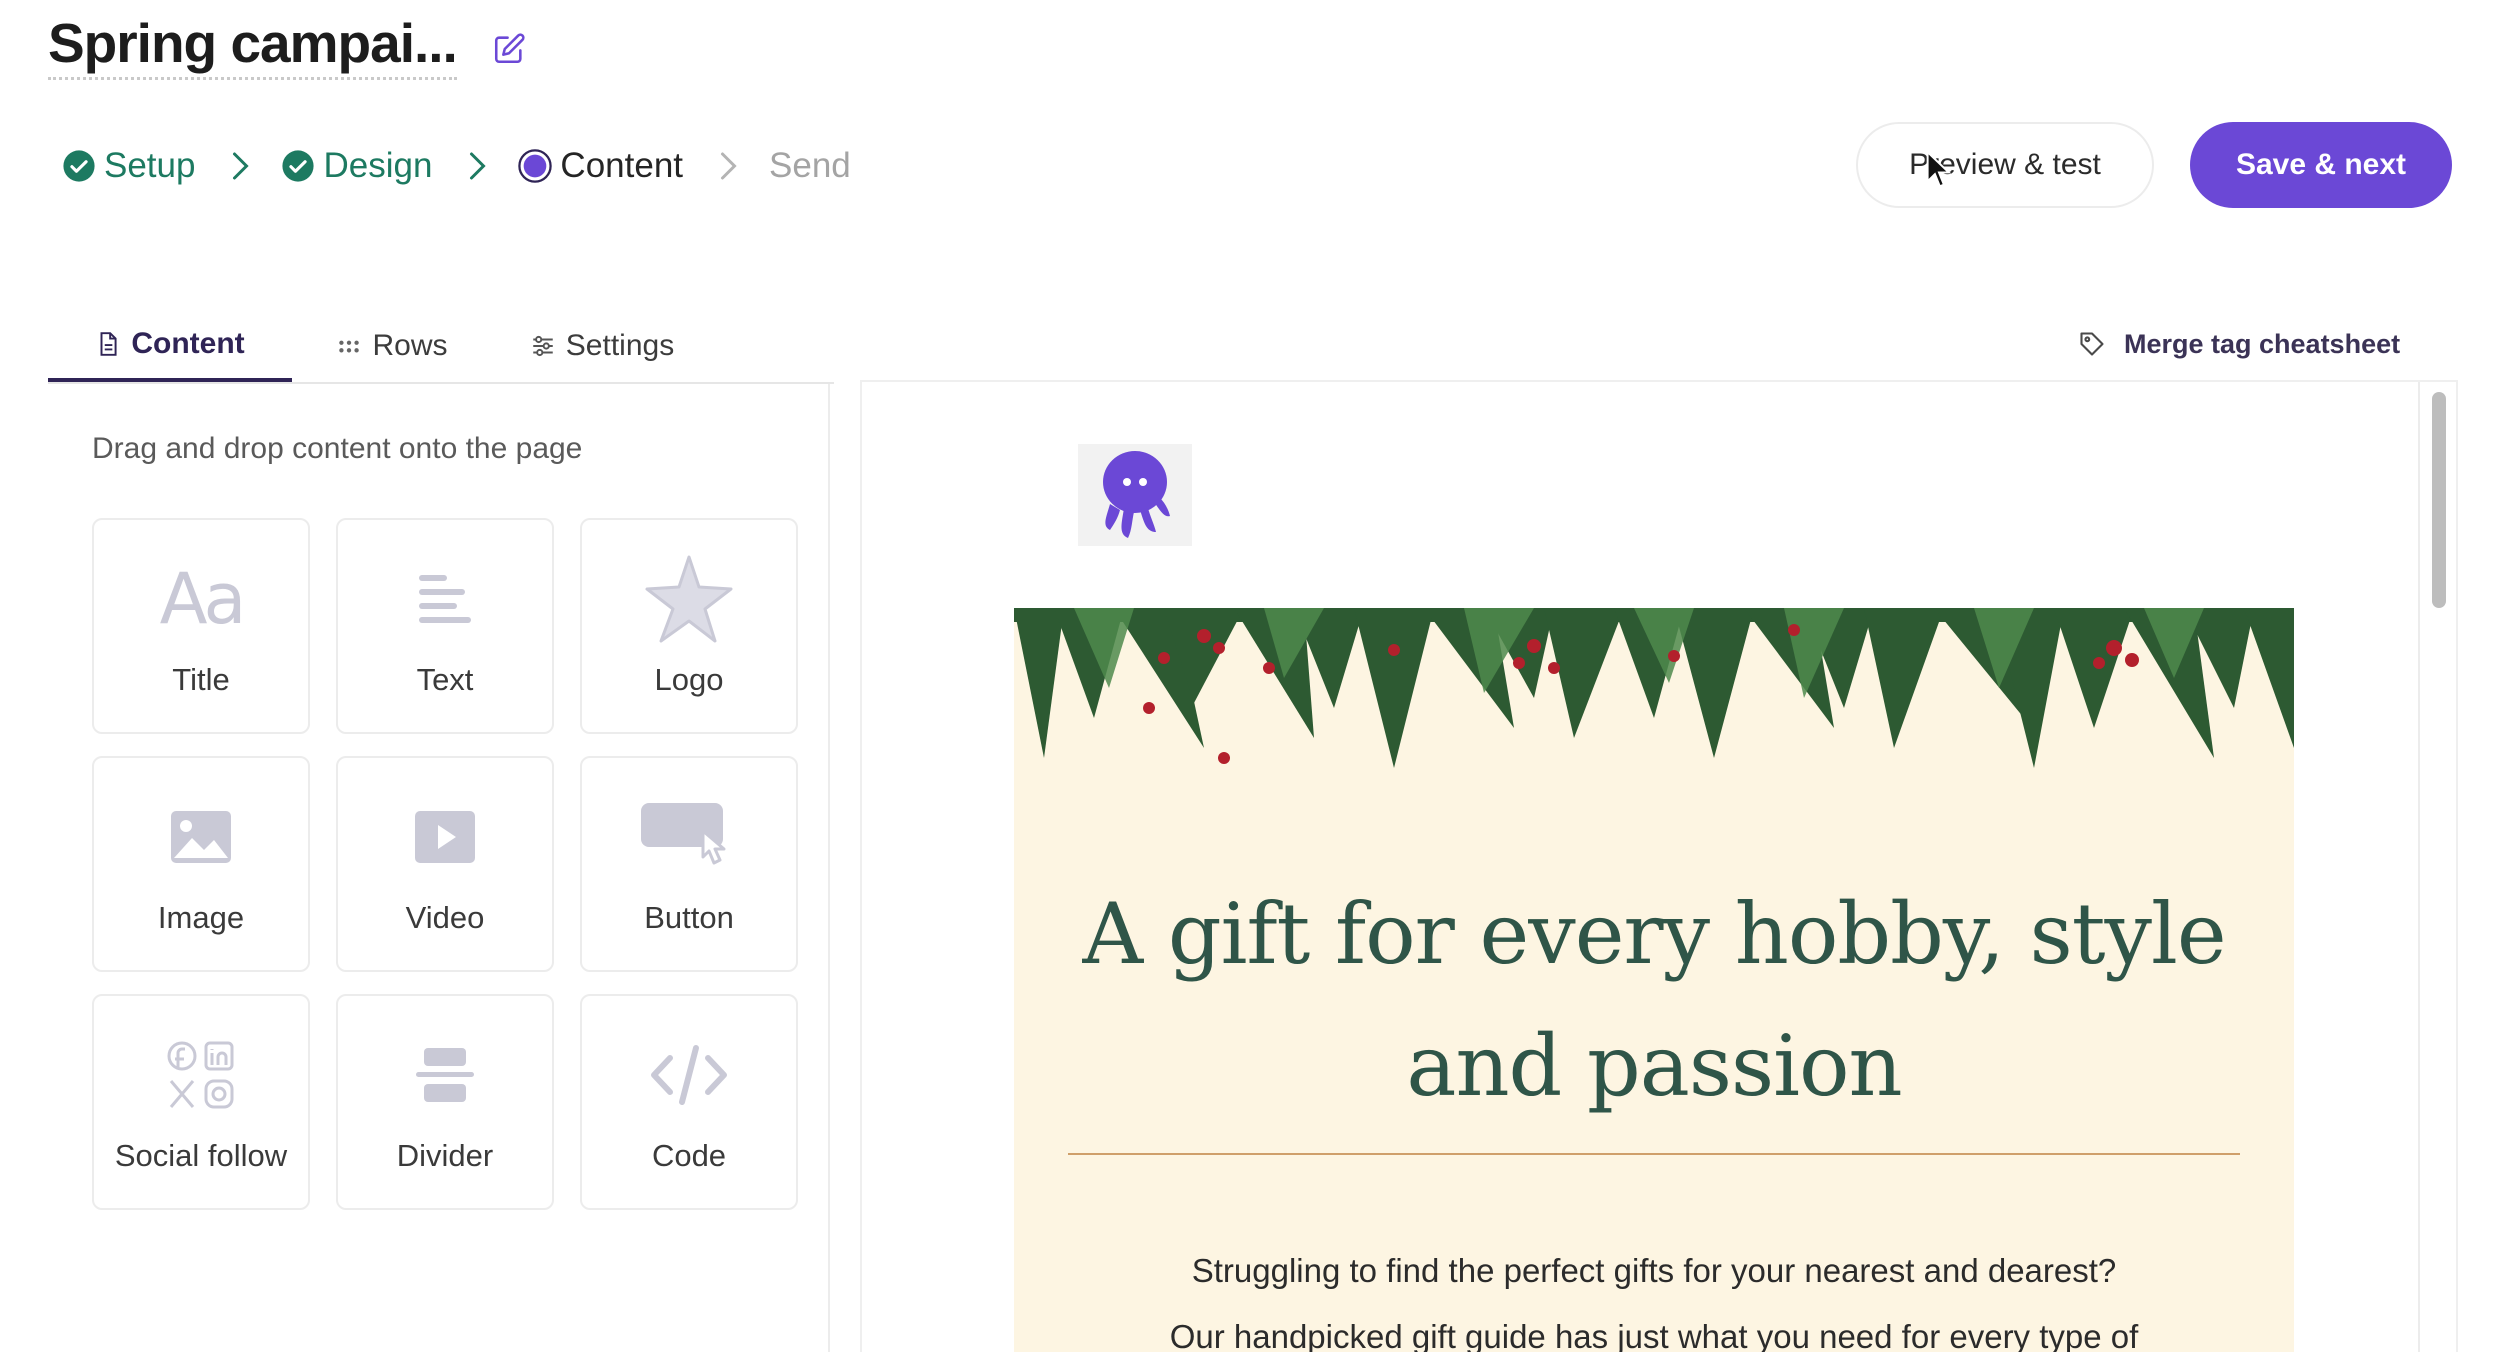 This screenshot has width=2508, height=1352. Describe the element at coordinates (445, 599) in the screenshot. I see `text-lines-icon` at that location.